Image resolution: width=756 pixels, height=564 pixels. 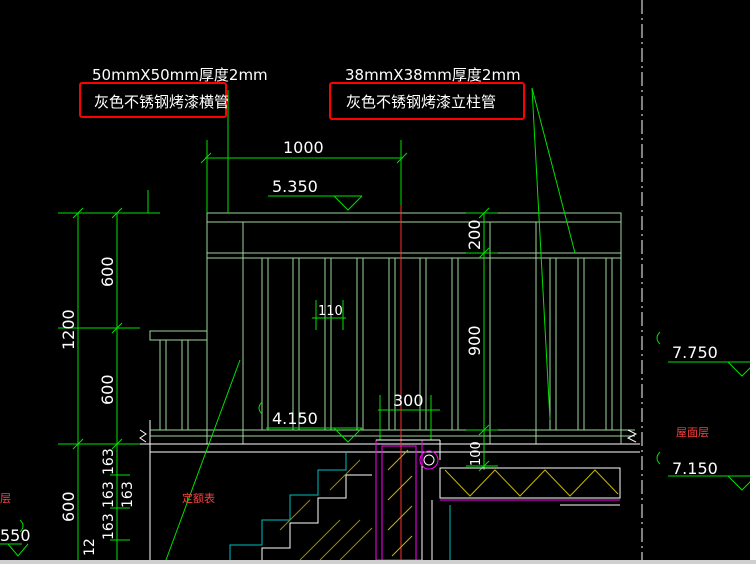 I want to click on spec-horizontal-tube: 50mmX50mm厚度2mm, so click(x=180, y=75).